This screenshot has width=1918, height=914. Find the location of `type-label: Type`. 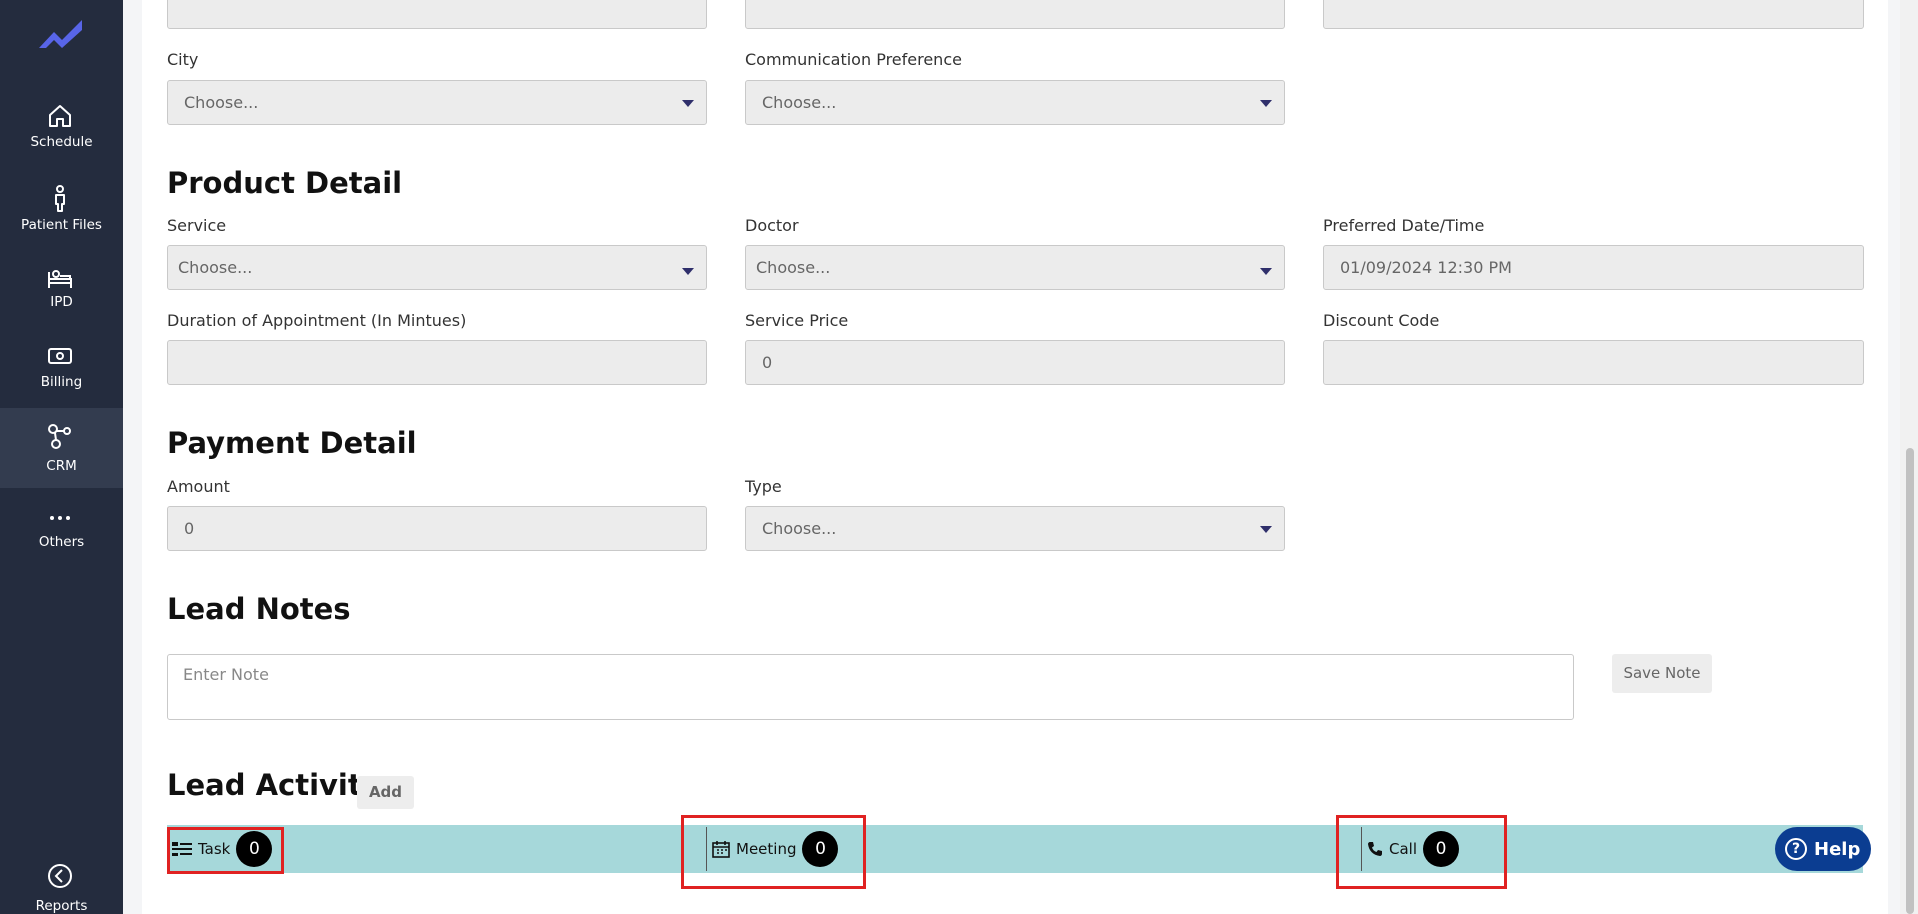

type-label: Type is located at coordinates (763, 486).